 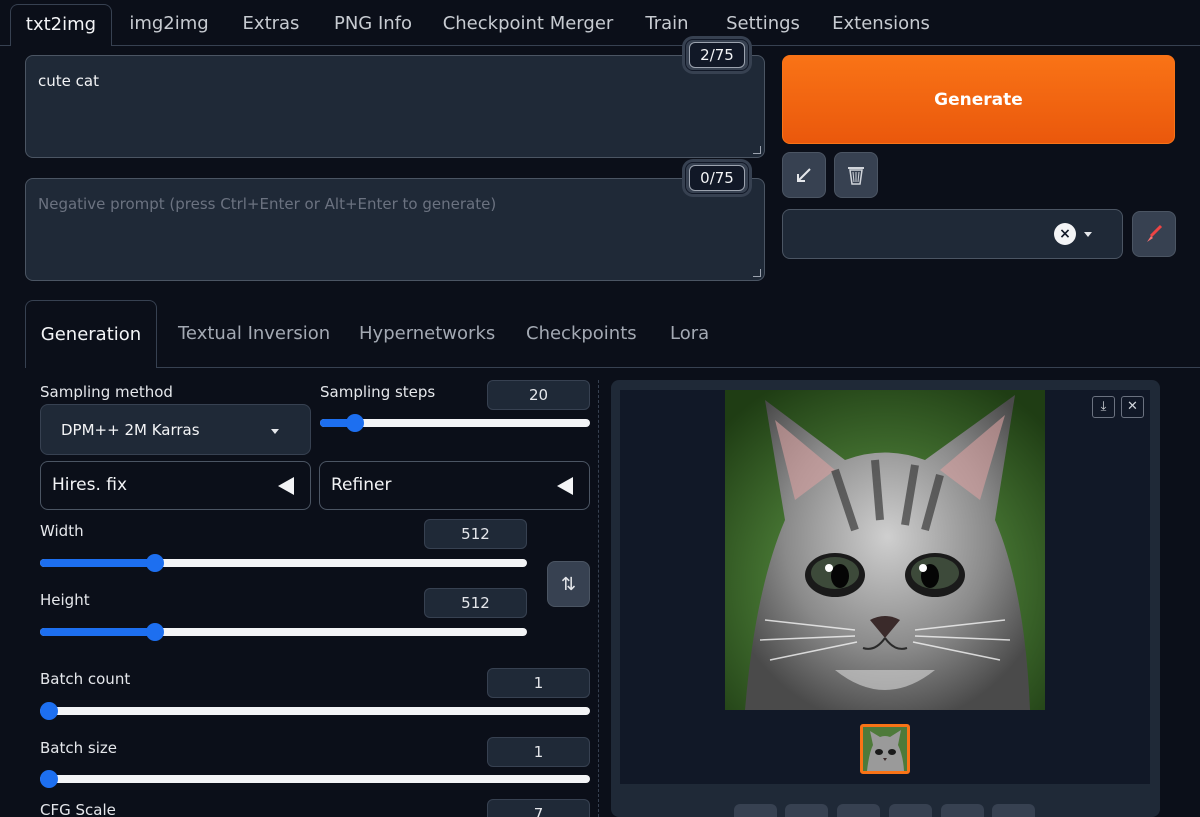 I want to click on prompt-token-counter: 2/75, so click(x=717, y=55).